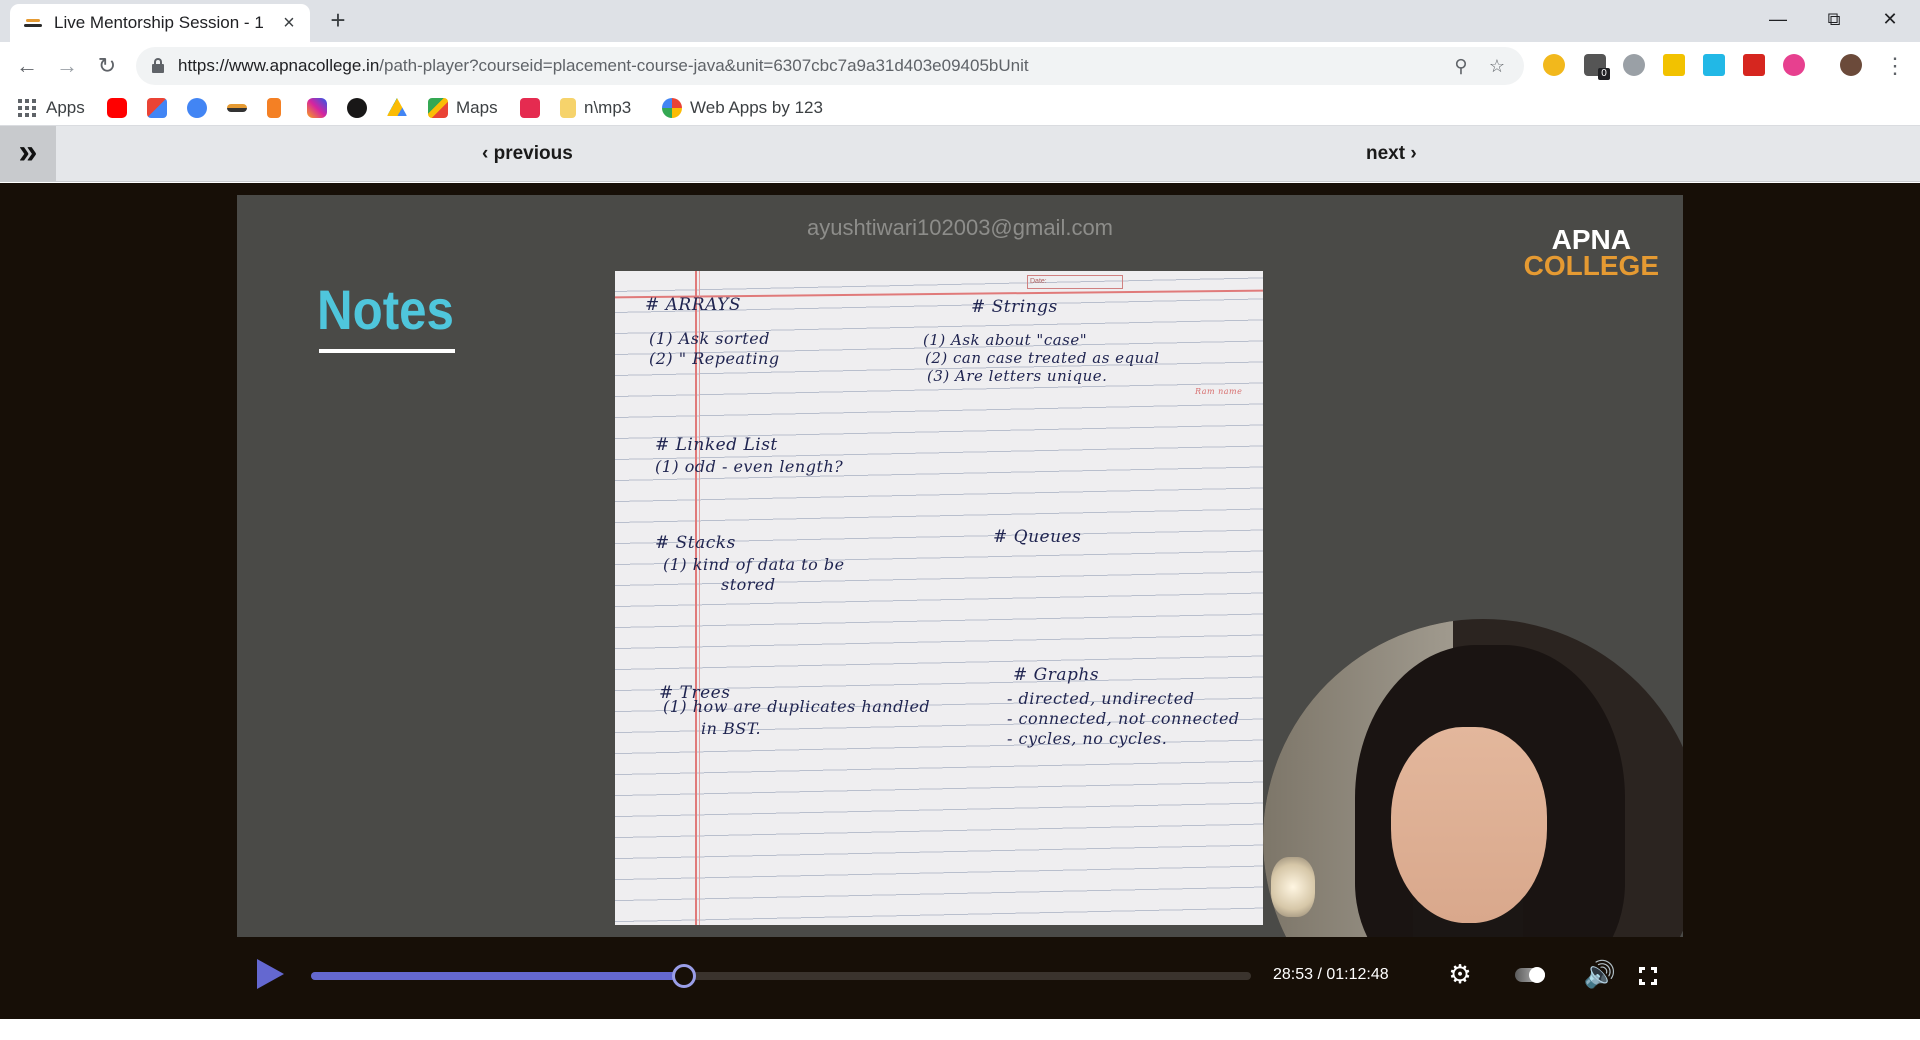  What do you see at coordinates (1530, 975) in the screenshot?
I see `speed-toggle-icon` at bounding box center [1530, 975].